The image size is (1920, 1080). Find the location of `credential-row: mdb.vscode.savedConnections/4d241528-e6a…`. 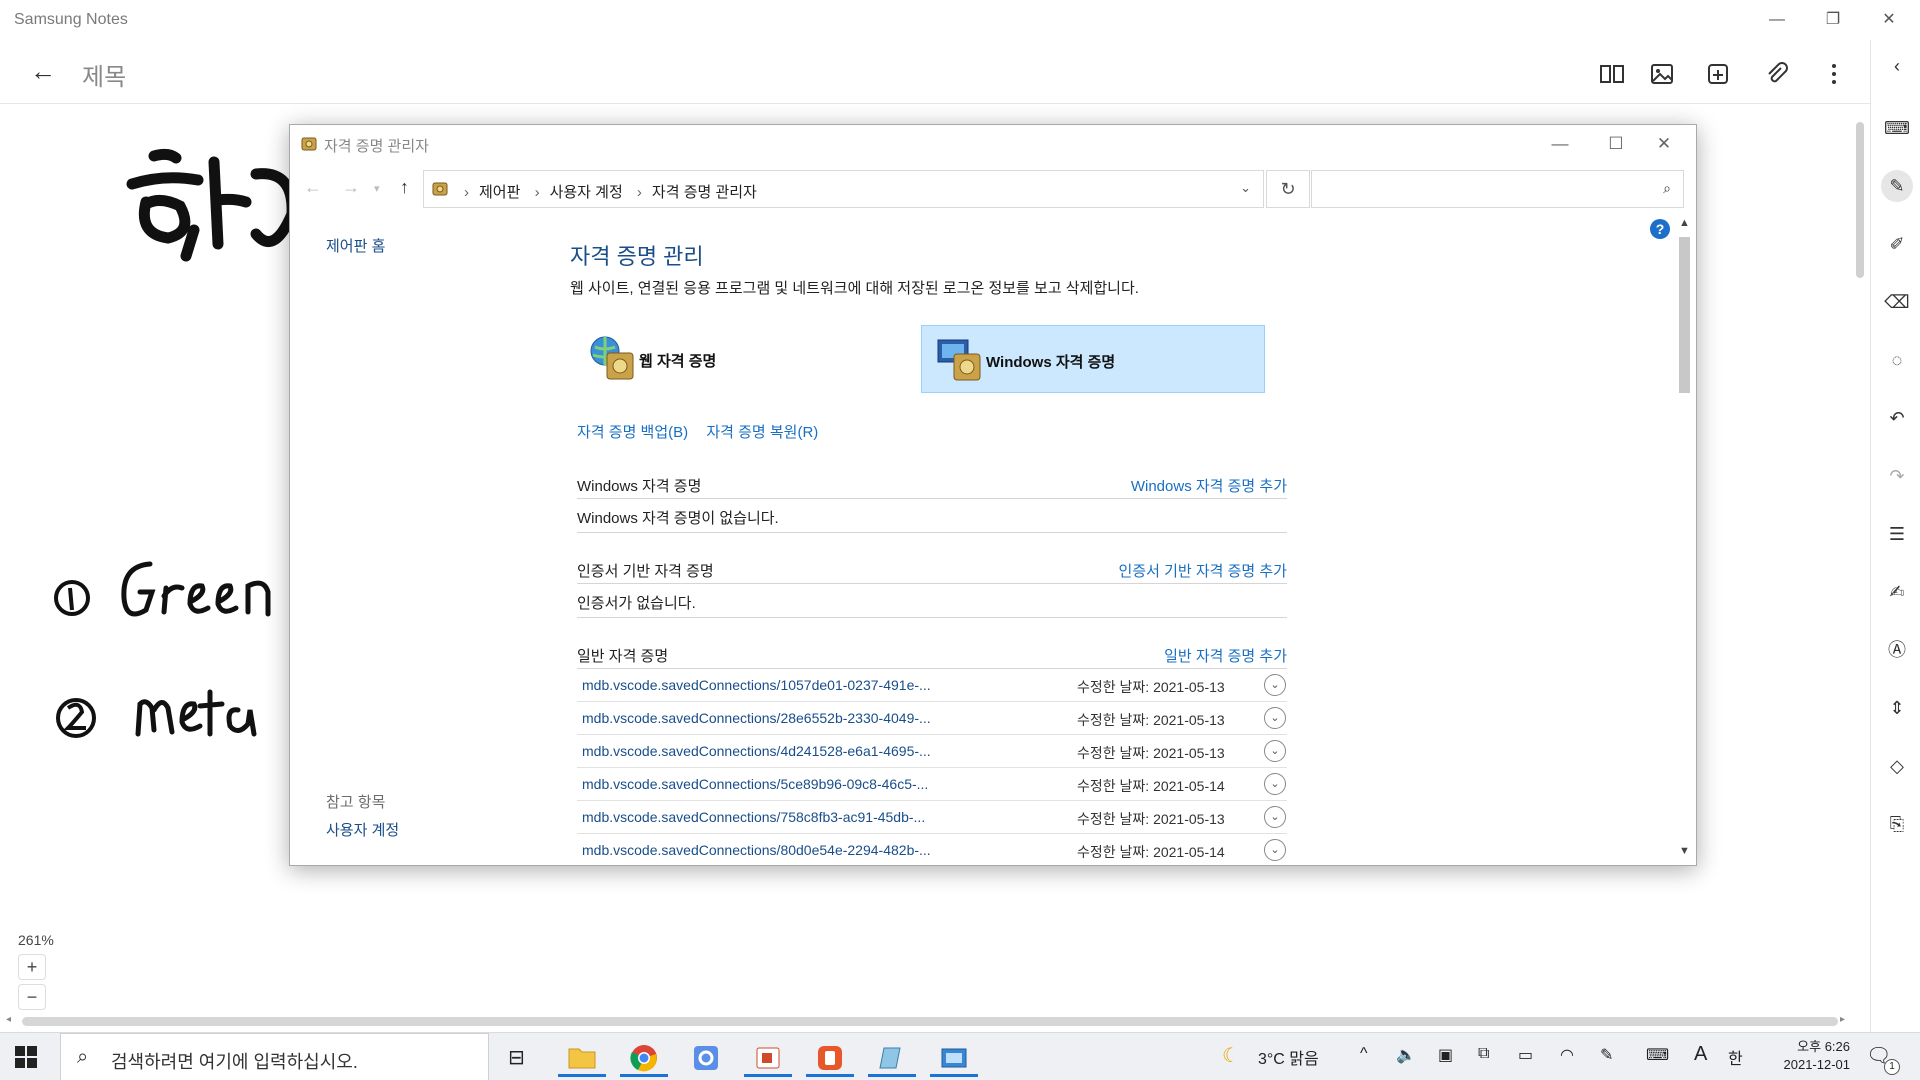

credential-row: mdb.vscode.savedConnections/4d241528-e6a… is located at coordinates (932, 751).